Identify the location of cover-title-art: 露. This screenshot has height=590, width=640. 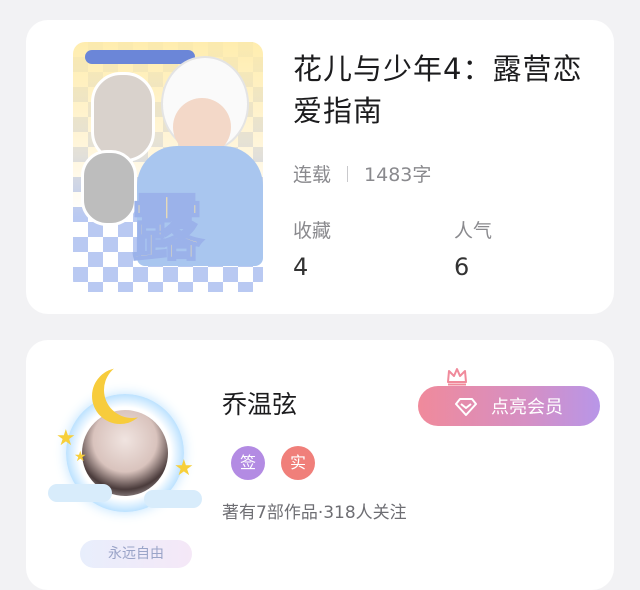
(167, 228).